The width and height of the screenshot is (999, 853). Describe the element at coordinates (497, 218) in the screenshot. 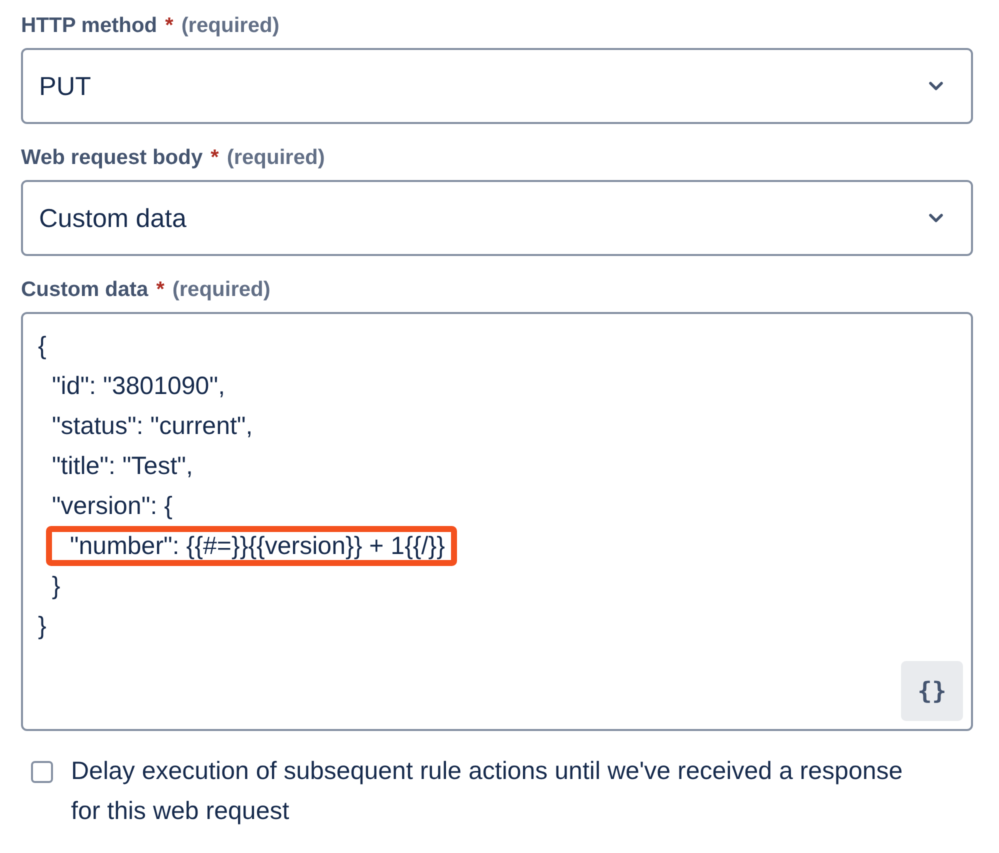

I see `select-field: Custom data` at that location.